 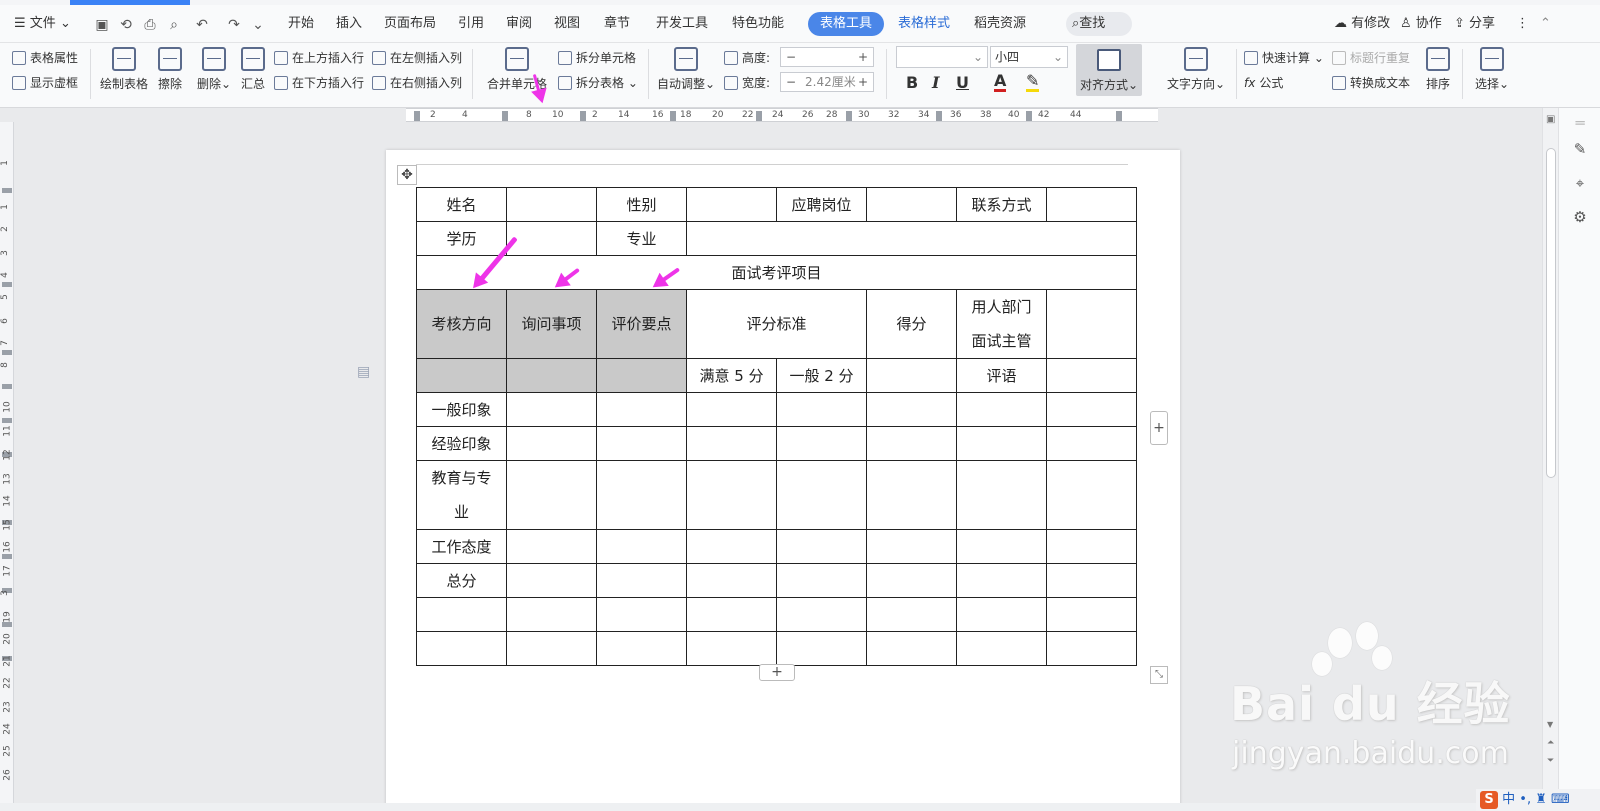 What do you see at coordinates (471, 24) in the screenshot?
I see `tab-references: 引用` at bounding box center [471, 24].